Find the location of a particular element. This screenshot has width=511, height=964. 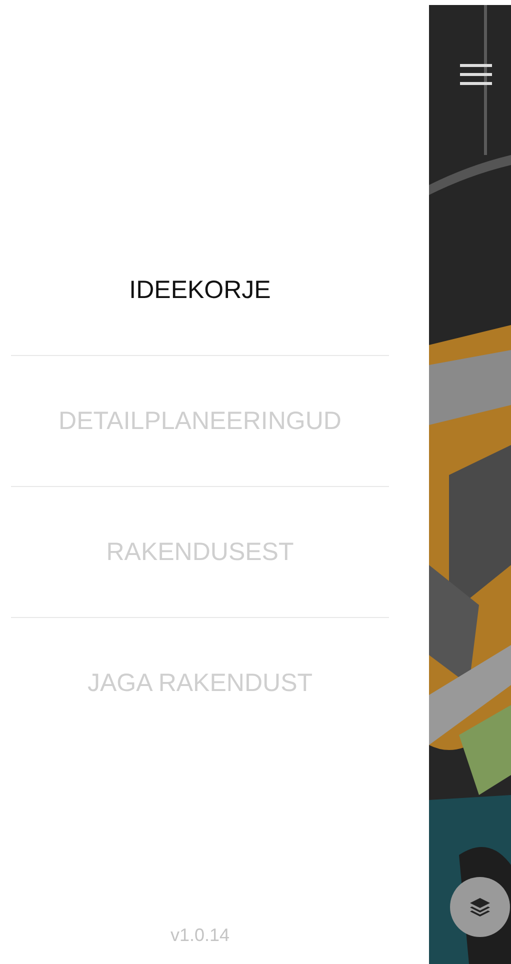

menu-icon is located at coordinates (476, 75).